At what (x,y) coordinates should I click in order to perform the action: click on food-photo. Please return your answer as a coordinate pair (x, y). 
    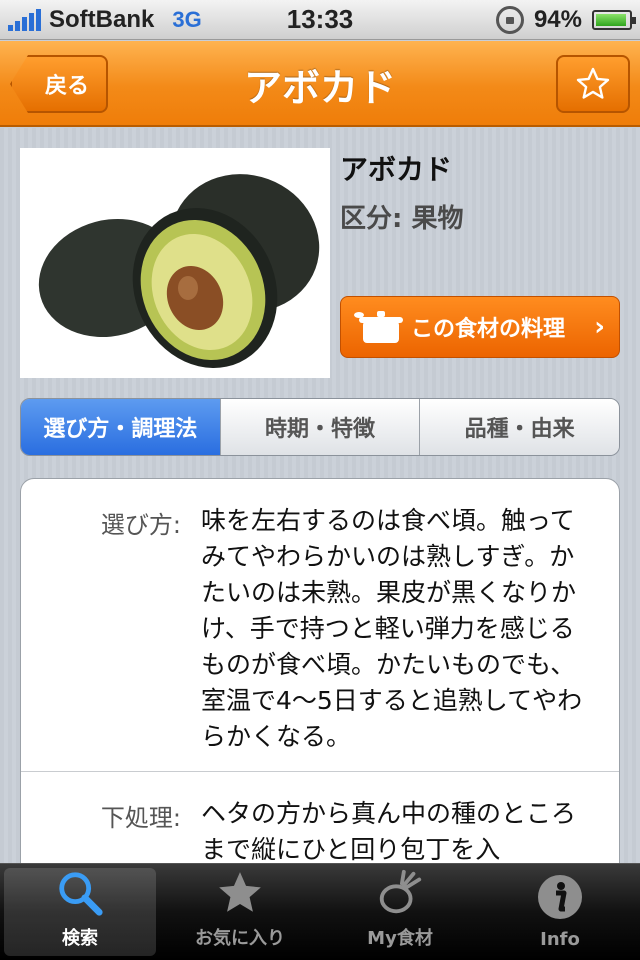
    Looking at the image, I should click on (175, 263).